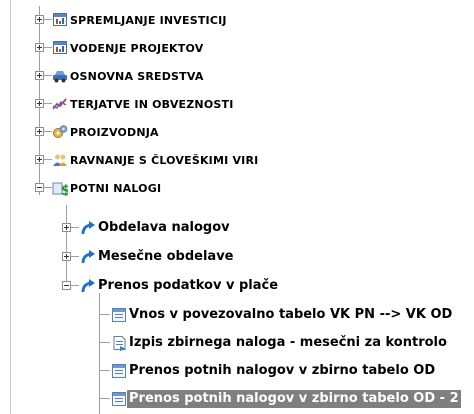 Image resolution: width=474 pixels, height=414 pixels. I want to click on travel-money-icon, so click(60, 189).